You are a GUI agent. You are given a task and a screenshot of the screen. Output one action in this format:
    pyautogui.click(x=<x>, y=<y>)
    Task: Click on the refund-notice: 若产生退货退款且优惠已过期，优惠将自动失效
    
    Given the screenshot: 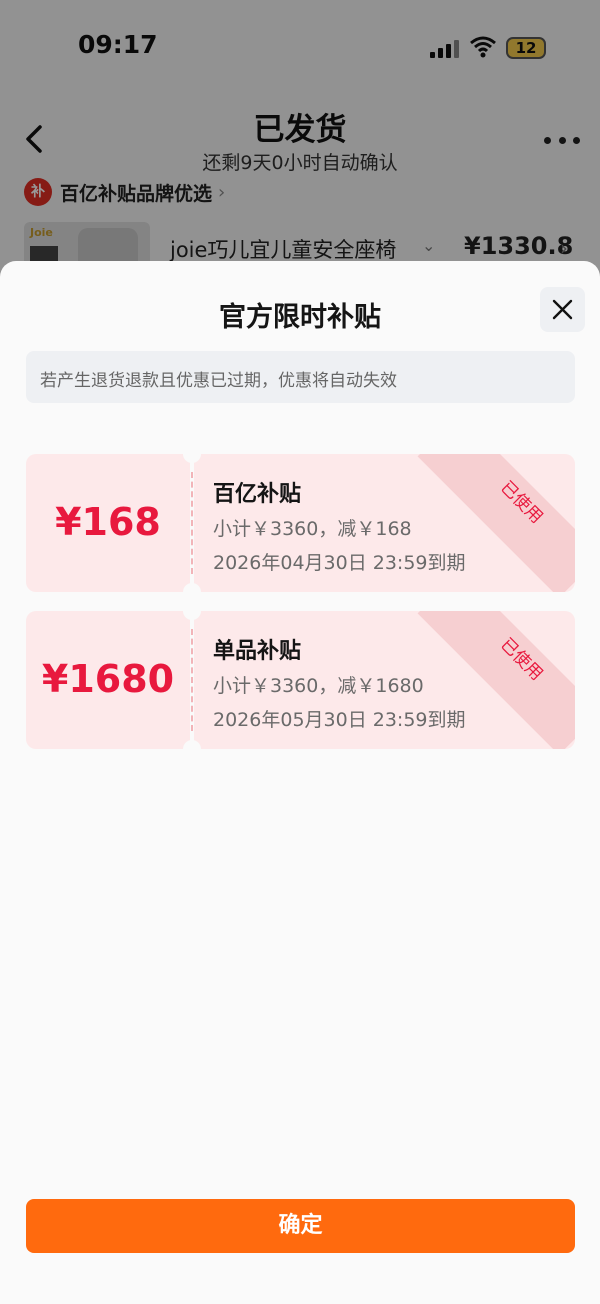 What is the action you would take?
    pyautogui.click(x=300, y=377)
    